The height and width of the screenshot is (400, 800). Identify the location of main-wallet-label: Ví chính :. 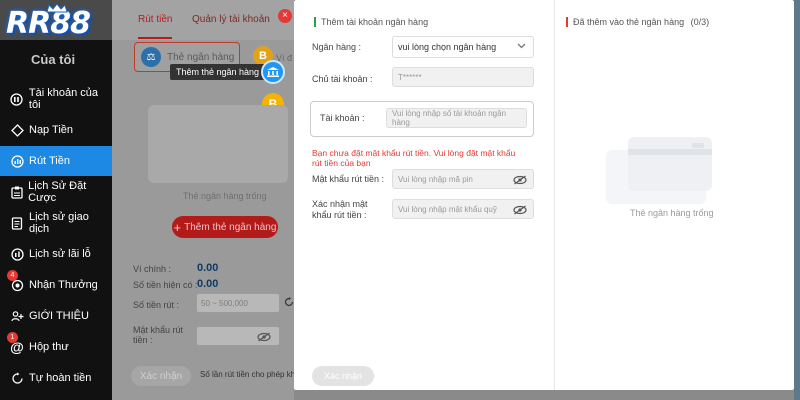
(152, 269).